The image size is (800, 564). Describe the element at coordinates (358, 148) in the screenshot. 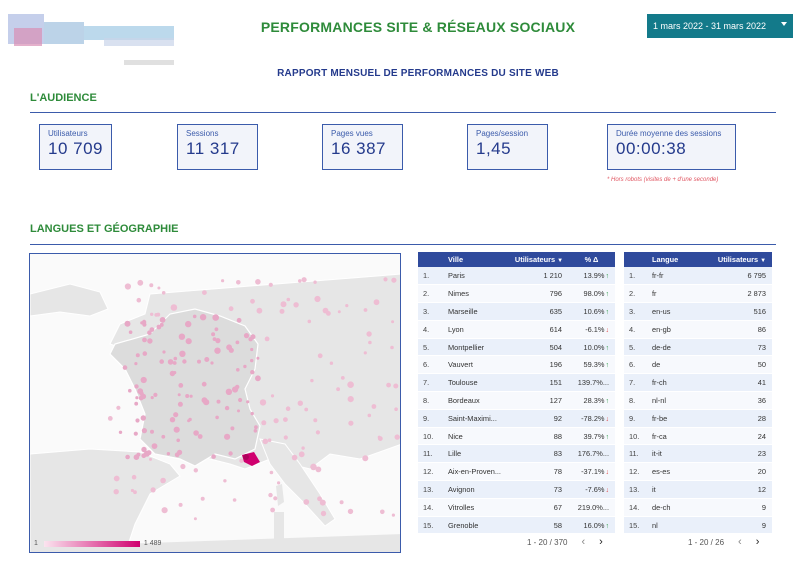

I see `kpi-value: 16 387` at that location.